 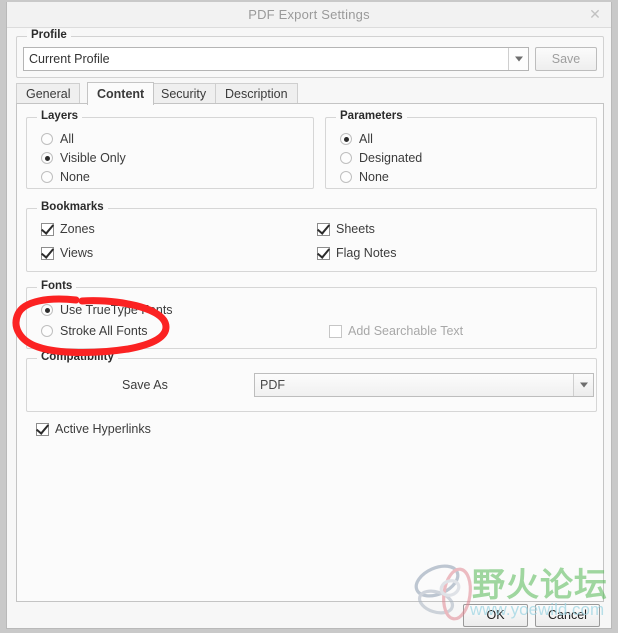 I want to click on radio-label: Stroke All Fonts, so click(x=104, y=331).